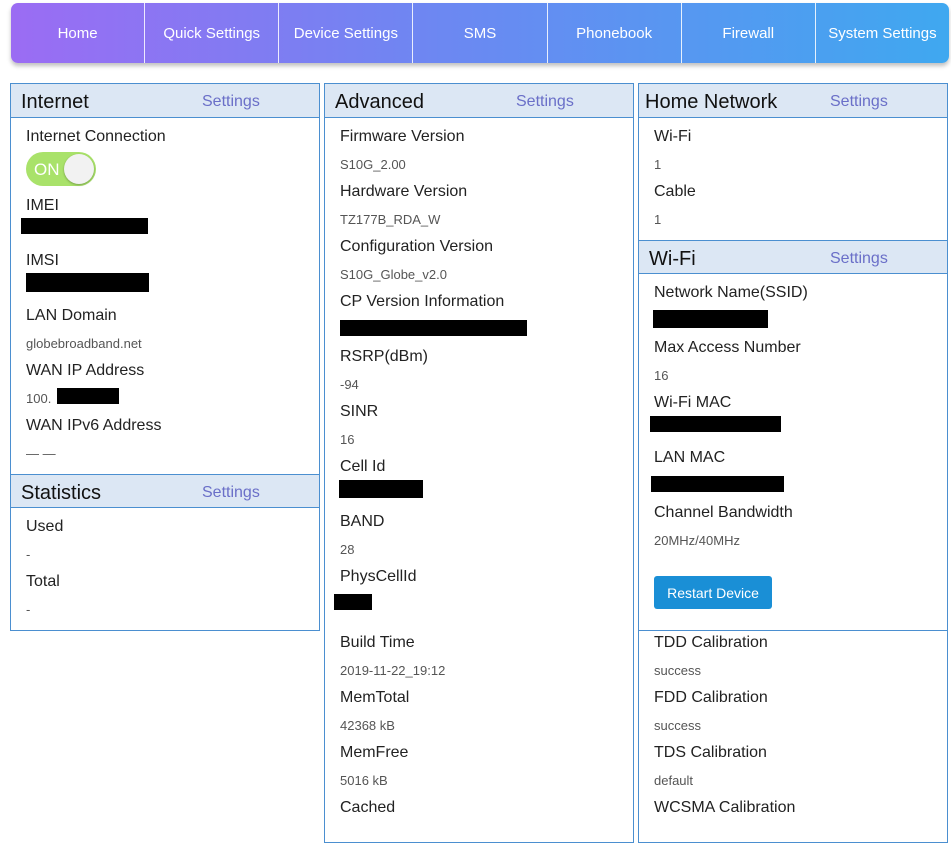  I want to click on imsi-redacted, so click(87, 282).